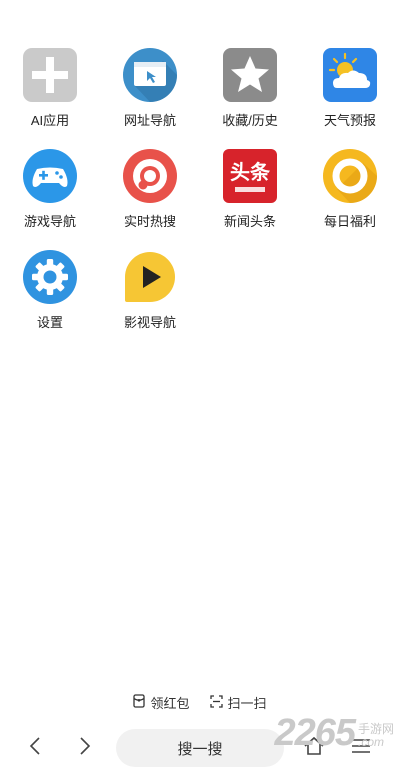 The width and height of the screenshot is (400, 773). Describe the element at coordinates (139, 702) in the screenshot. I see `red-packet-icon` at that location.